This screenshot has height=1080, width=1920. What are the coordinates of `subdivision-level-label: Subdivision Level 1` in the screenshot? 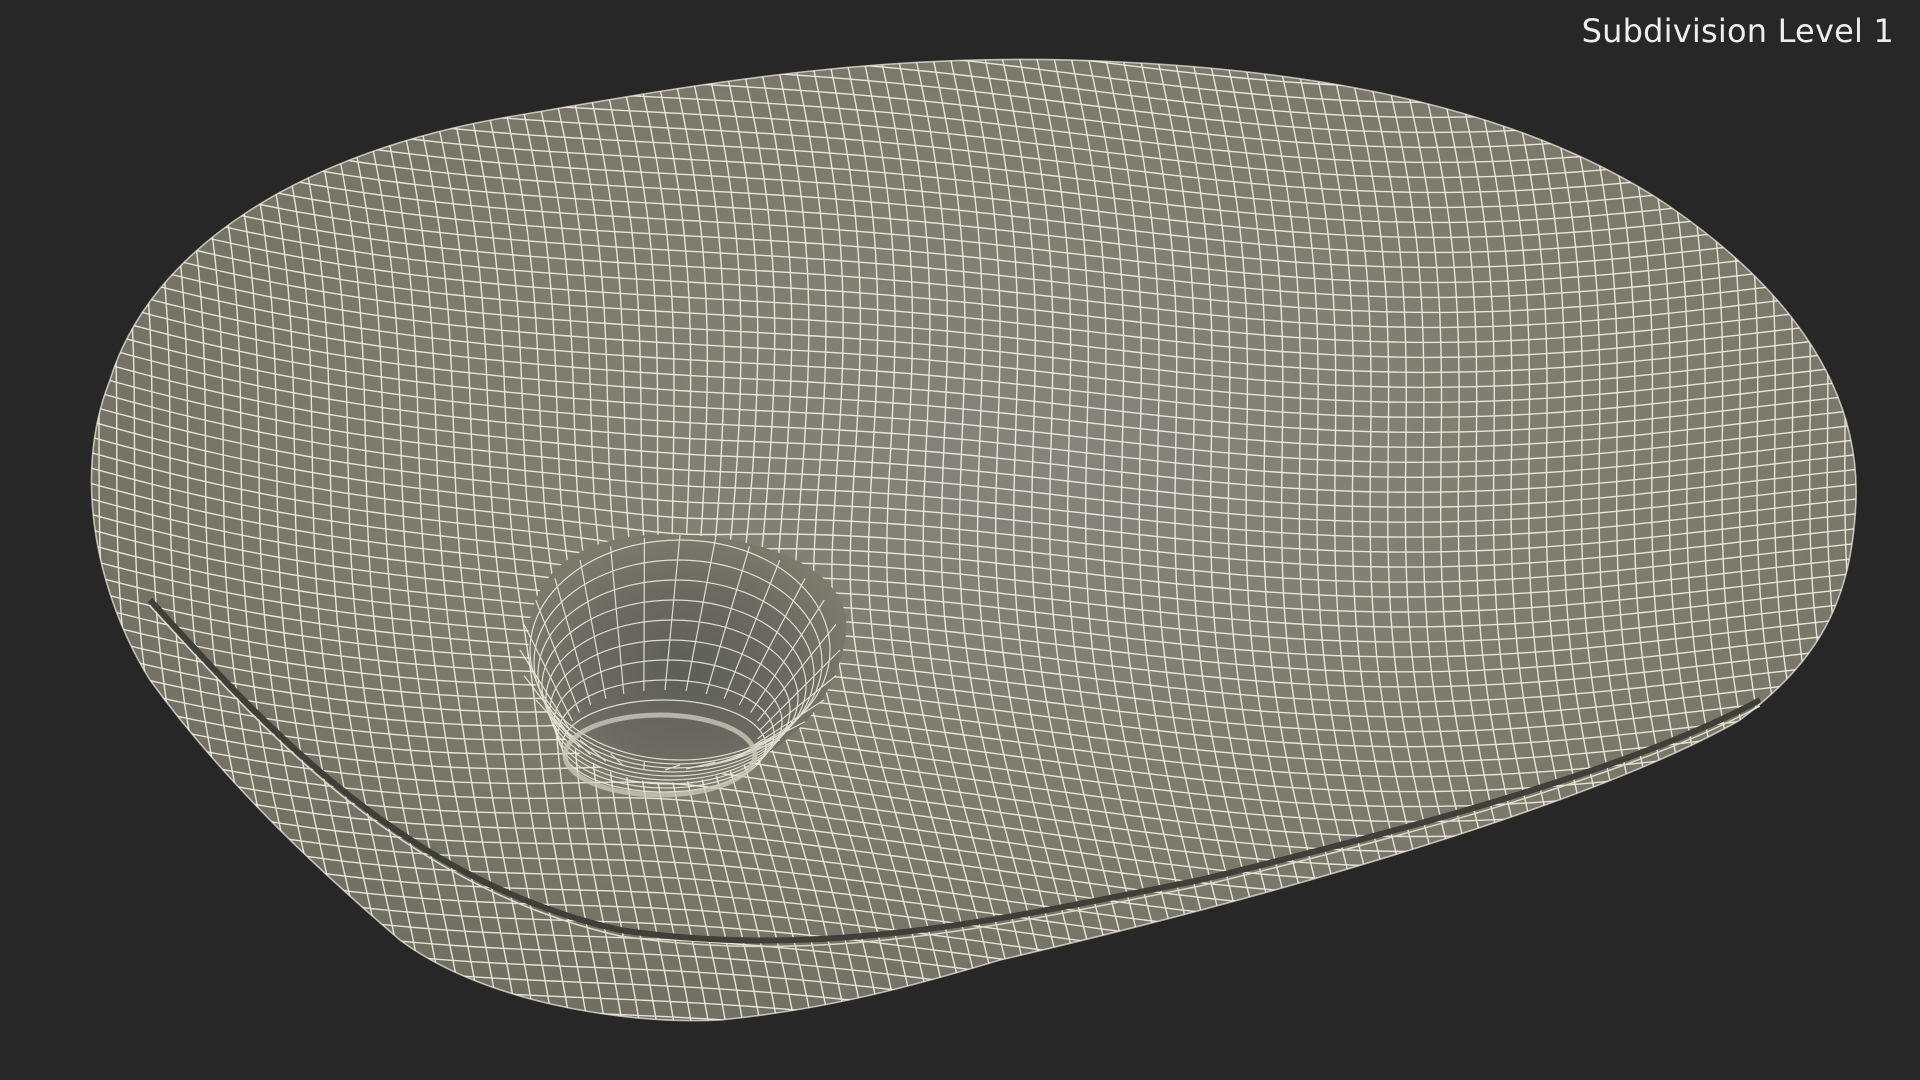 It's located at (1737, 31).